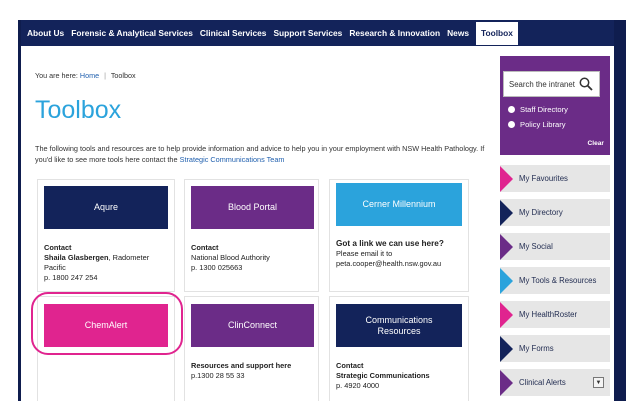 The width and height of the screenshot is (626, 401). I want to click on page-title: Toolbox, so click(78, 110).